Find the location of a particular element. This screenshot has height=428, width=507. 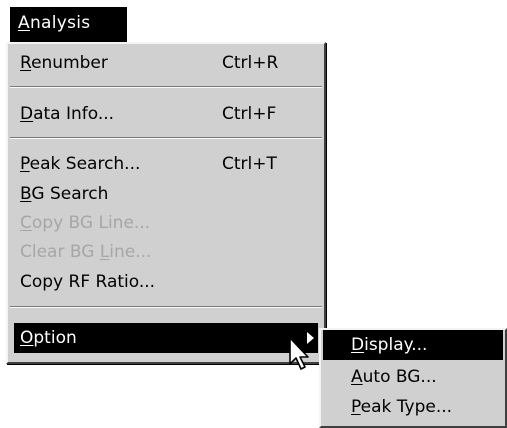

auto-bg-mnemonic: A is located at coordinates (357, 377).